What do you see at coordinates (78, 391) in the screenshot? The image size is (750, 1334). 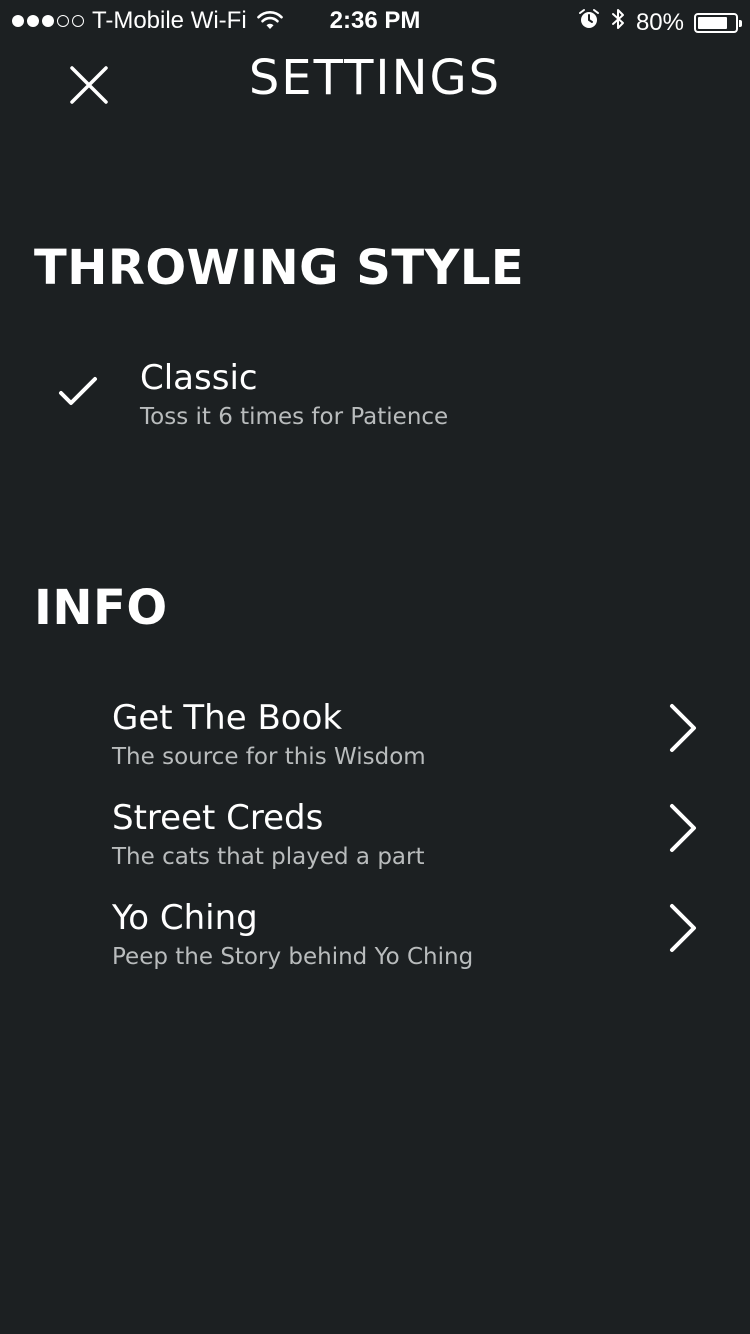 I see `checkmark-icon` at bounding box center [78, 391].